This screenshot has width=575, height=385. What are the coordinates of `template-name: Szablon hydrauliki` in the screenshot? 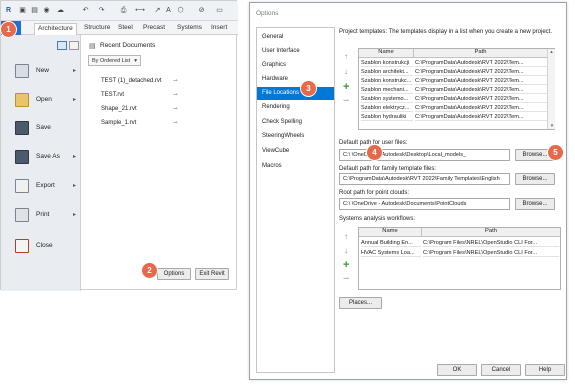 It's located at (387, 117).